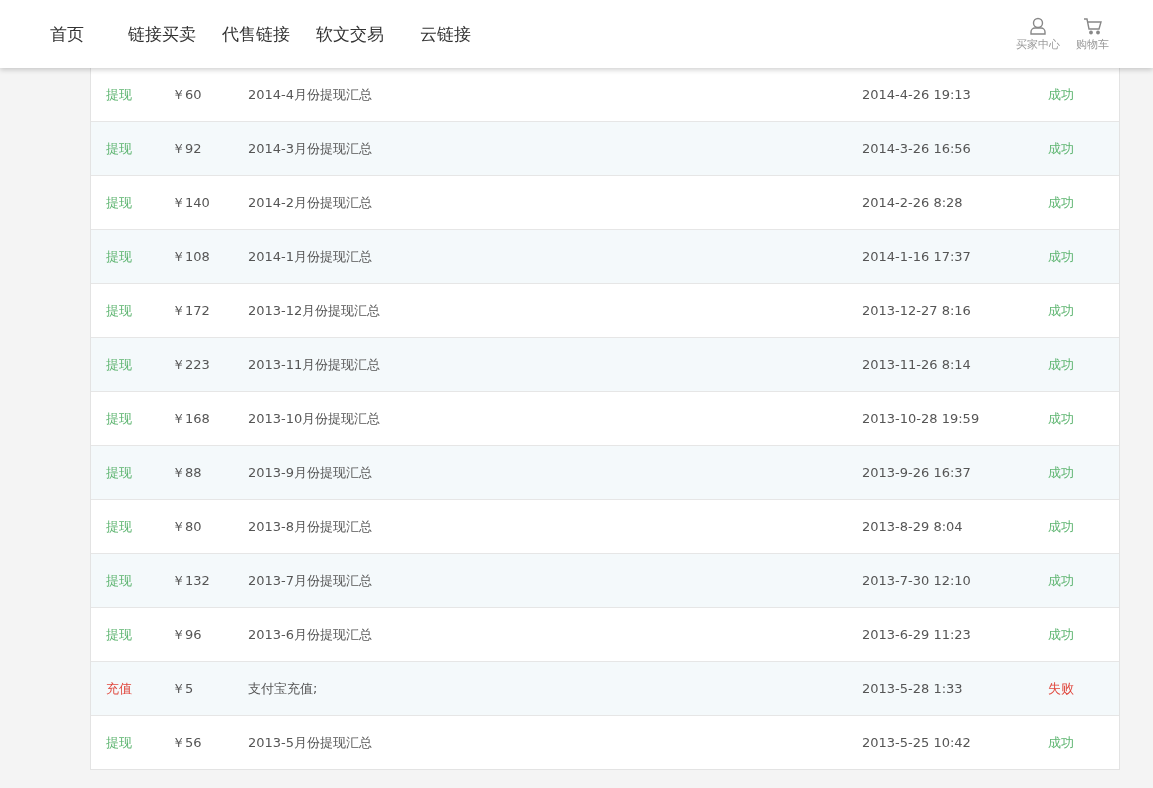 The height and width of the screenshot is (788, 1153). Describe the element at coordinates (1061, 688) in the screenshot. I see `status-cell: 失败` at that location.